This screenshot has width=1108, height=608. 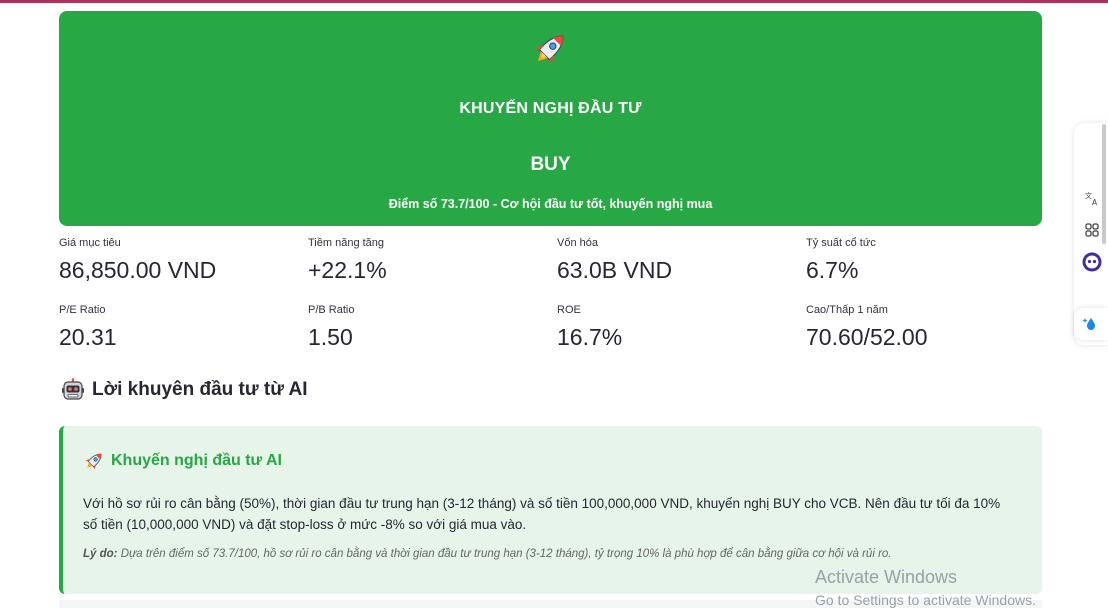 I want to click on robot-icon, so click(x=73, y=389).